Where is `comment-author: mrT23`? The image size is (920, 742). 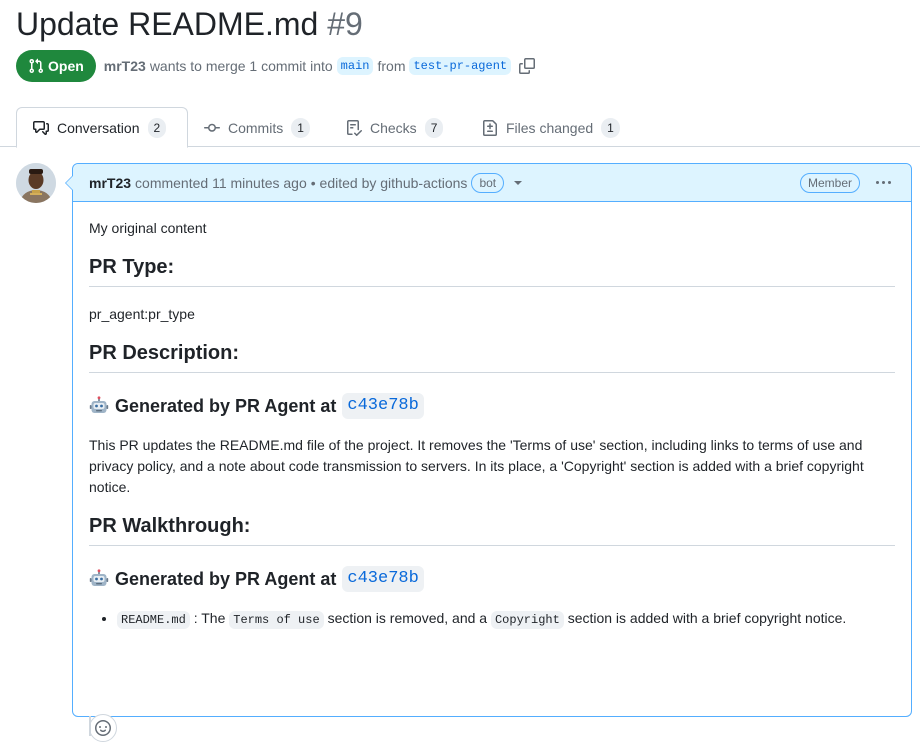
comment-author: mrT23 is located at coordinates (110, 183).